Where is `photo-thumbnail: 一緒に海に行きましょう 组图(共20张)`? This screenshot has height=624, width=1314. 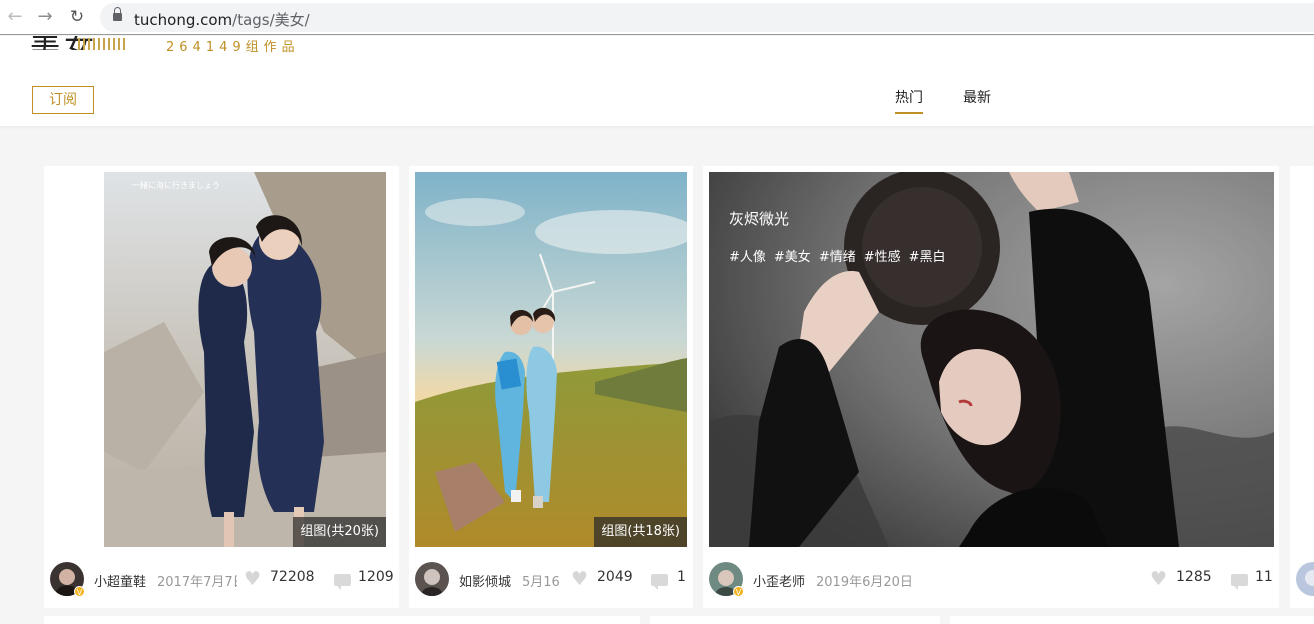
photo-thumbnail: 一緒に海に行きましょう 组图(共20张) is located at coordinates (245, 359).